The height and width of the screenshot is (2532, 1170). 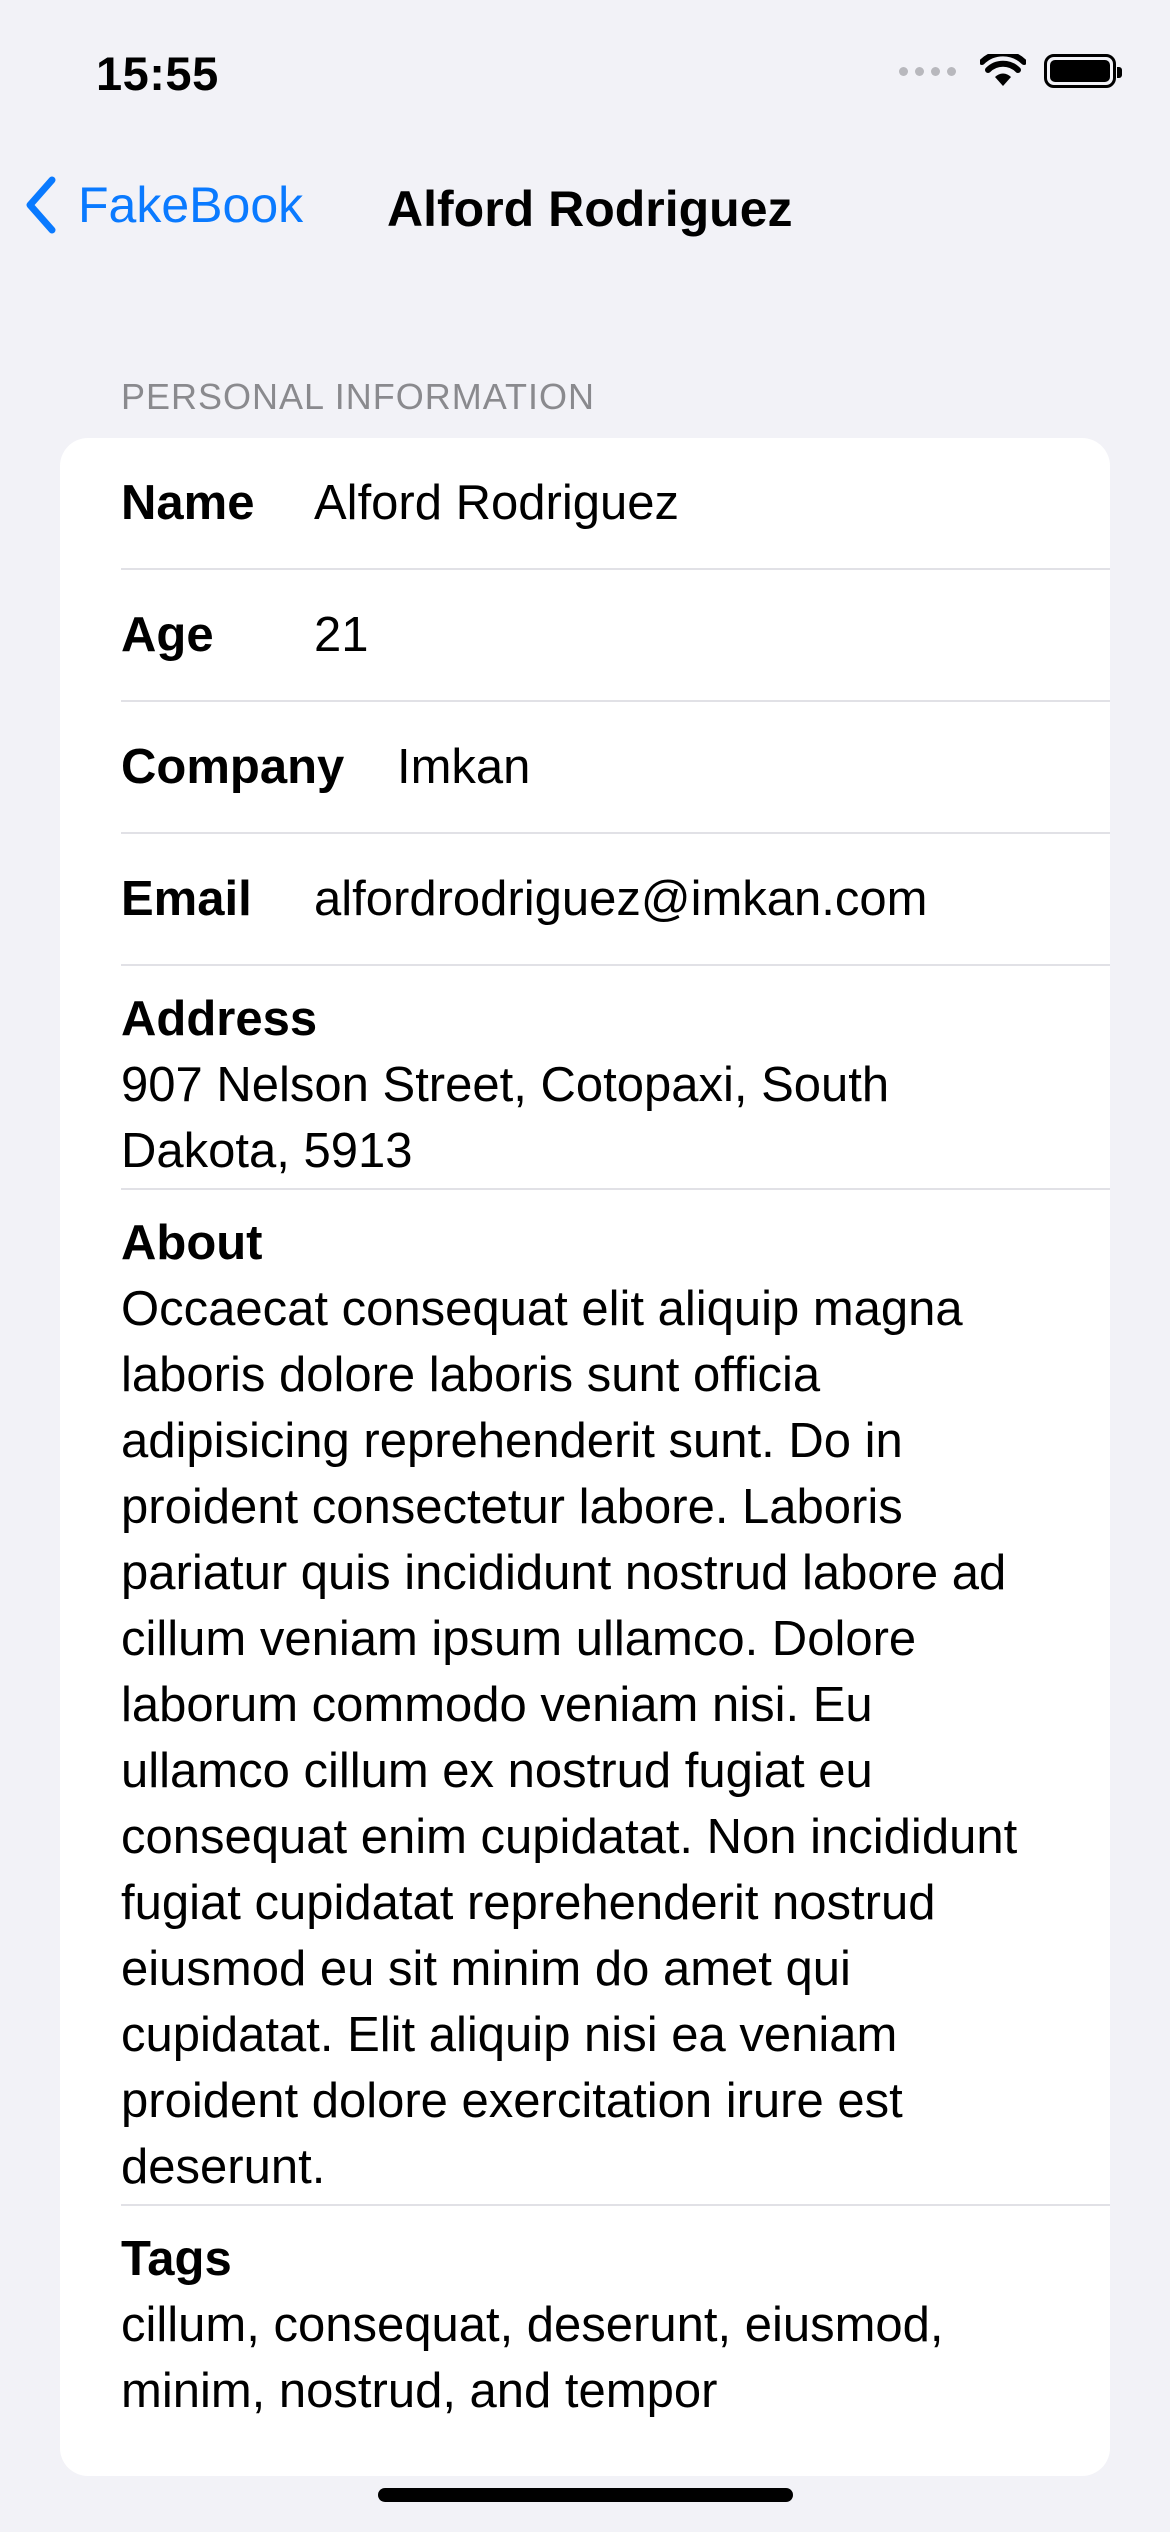 I want to click on home-indicator, so click(x=585, y=2495).